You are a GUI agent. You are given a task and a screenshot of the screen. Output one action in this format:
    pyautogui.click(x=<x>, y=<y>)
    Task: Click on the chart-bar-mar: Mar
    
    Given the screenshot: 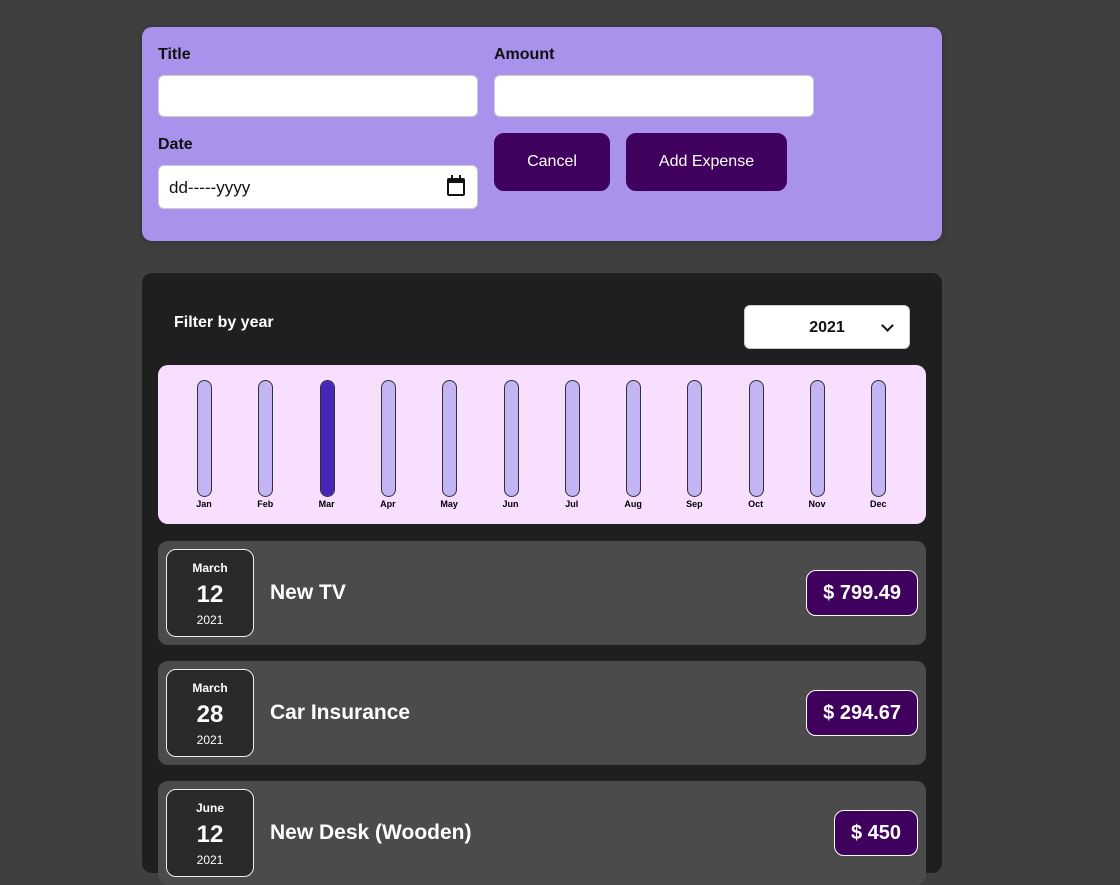 What is the action you would take?
    pyautogui.click(x=327, y=445)
    